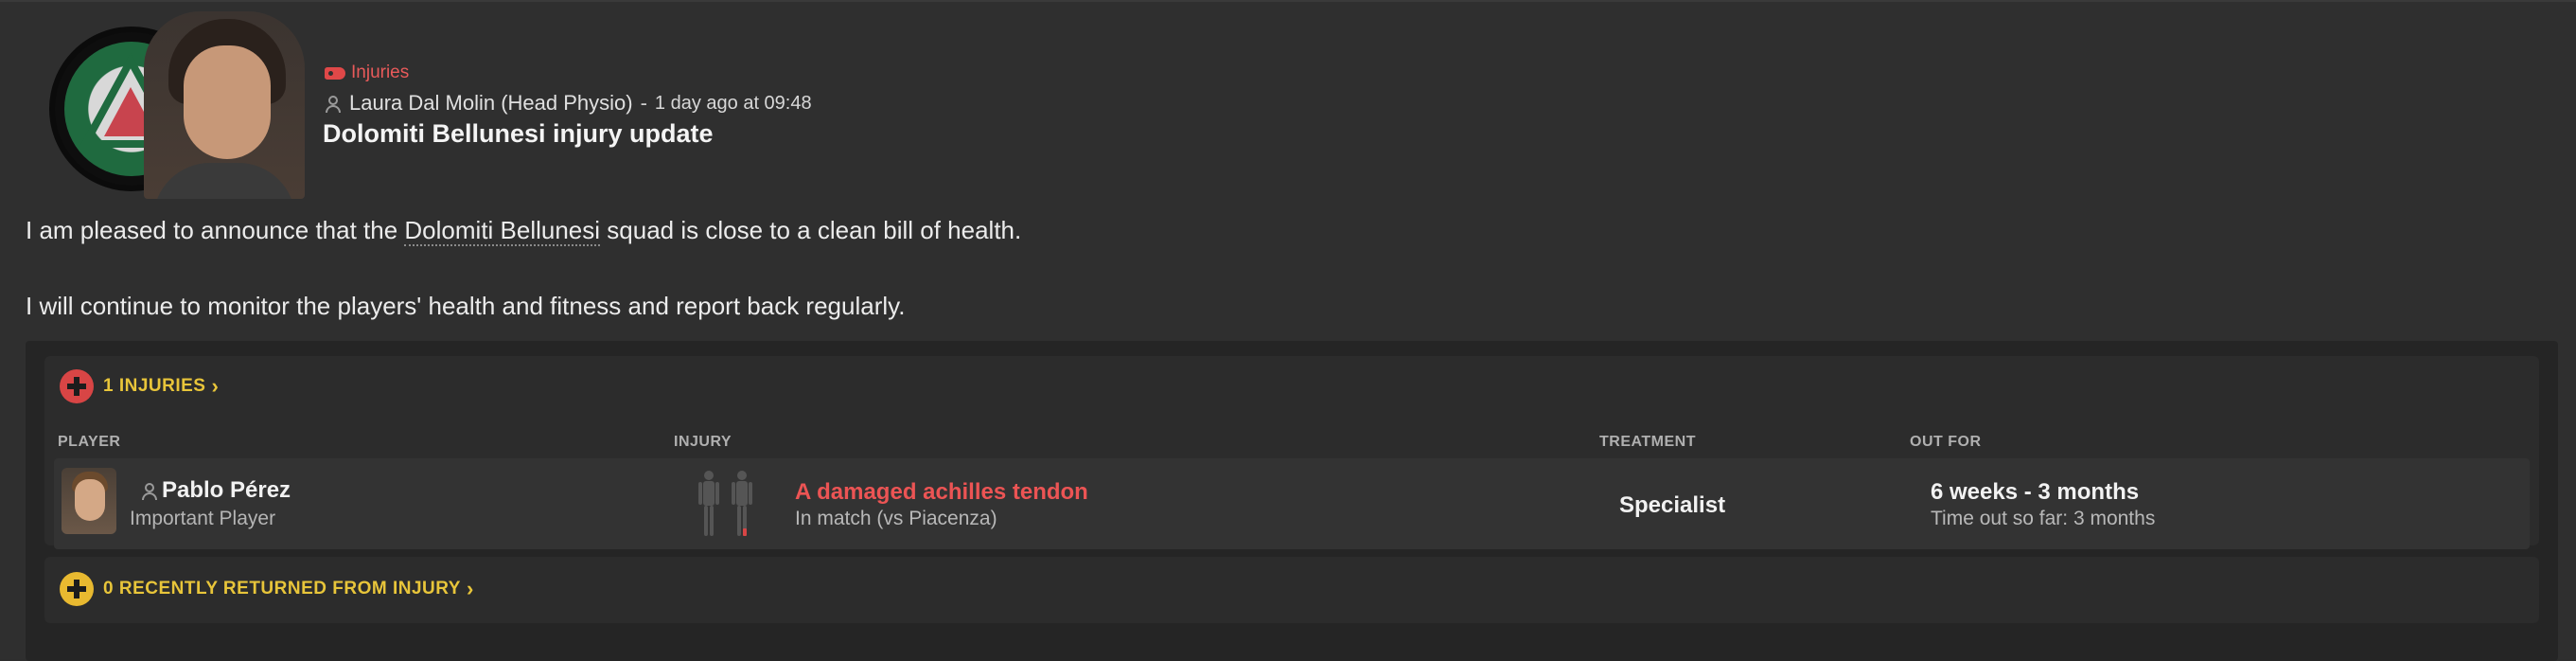 Image resolution: width=2576 pixels, height=661 pixels. I want to click on returned-cross-icon, so click(77, 589).